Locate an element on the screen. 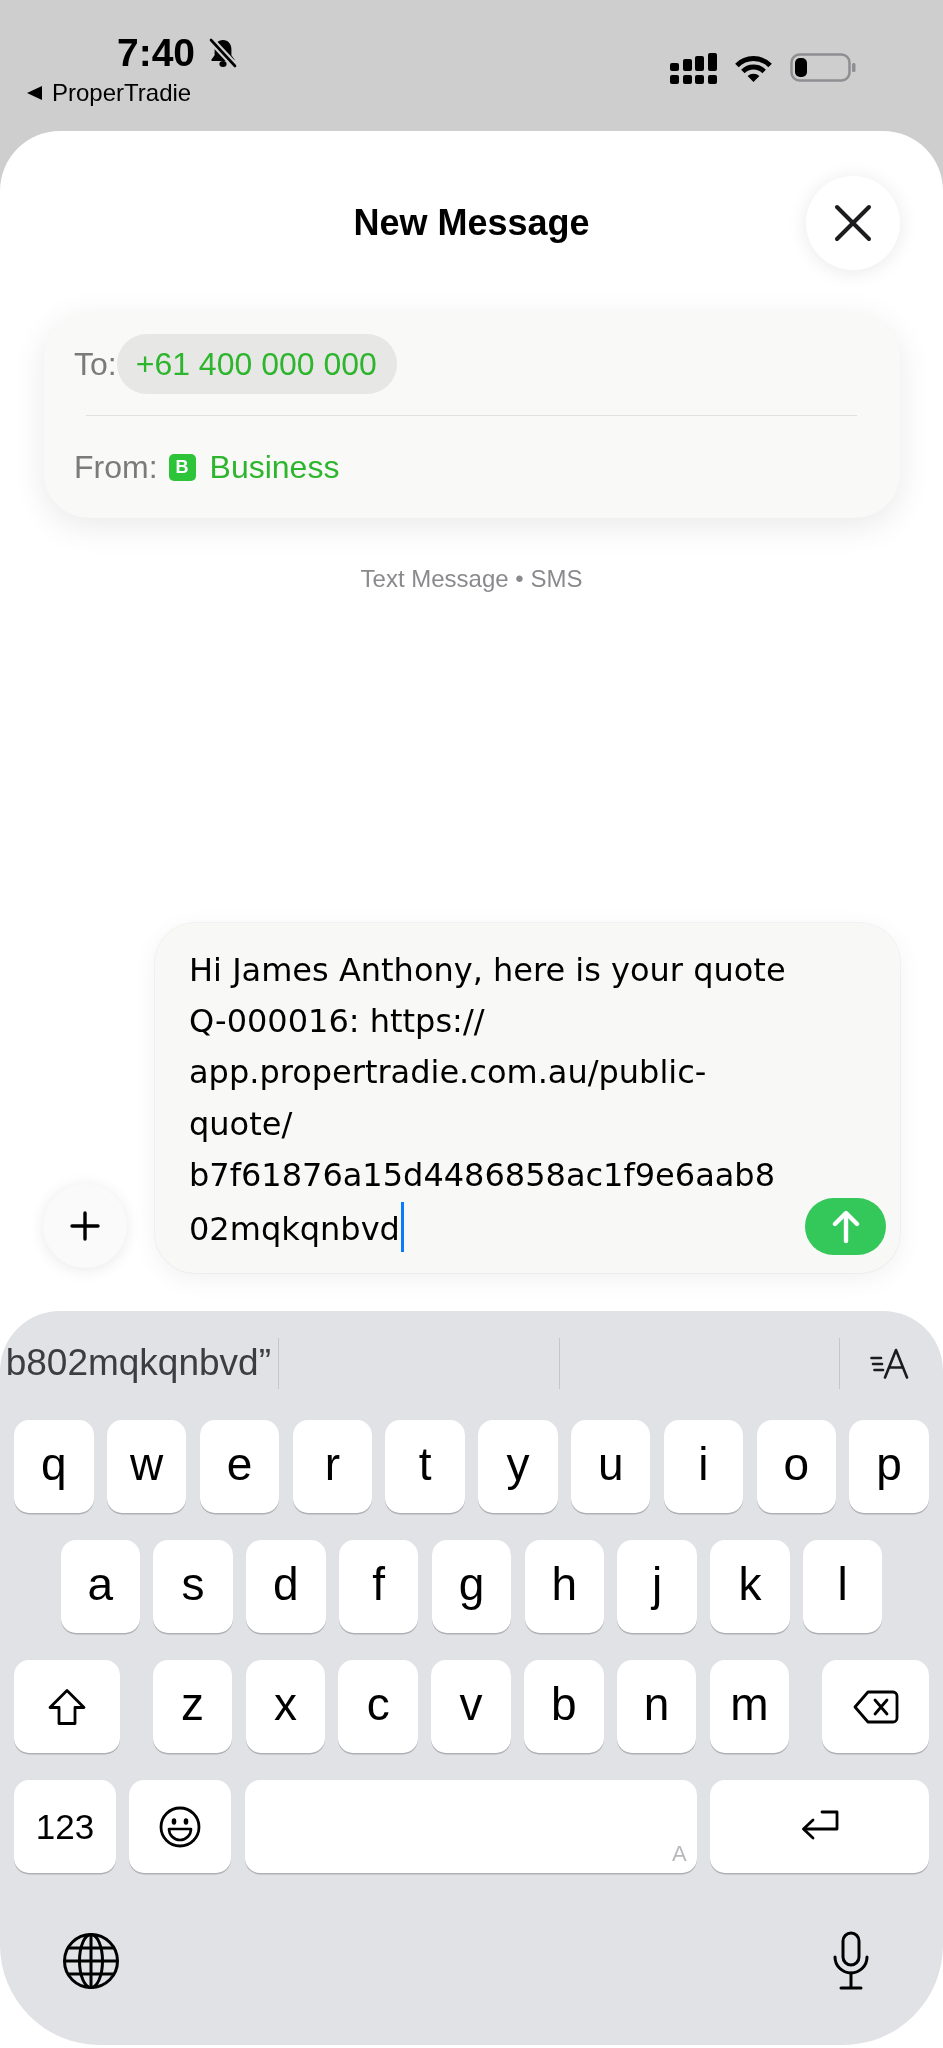  up-arrow-icon is located at coordinates (845, 1226).